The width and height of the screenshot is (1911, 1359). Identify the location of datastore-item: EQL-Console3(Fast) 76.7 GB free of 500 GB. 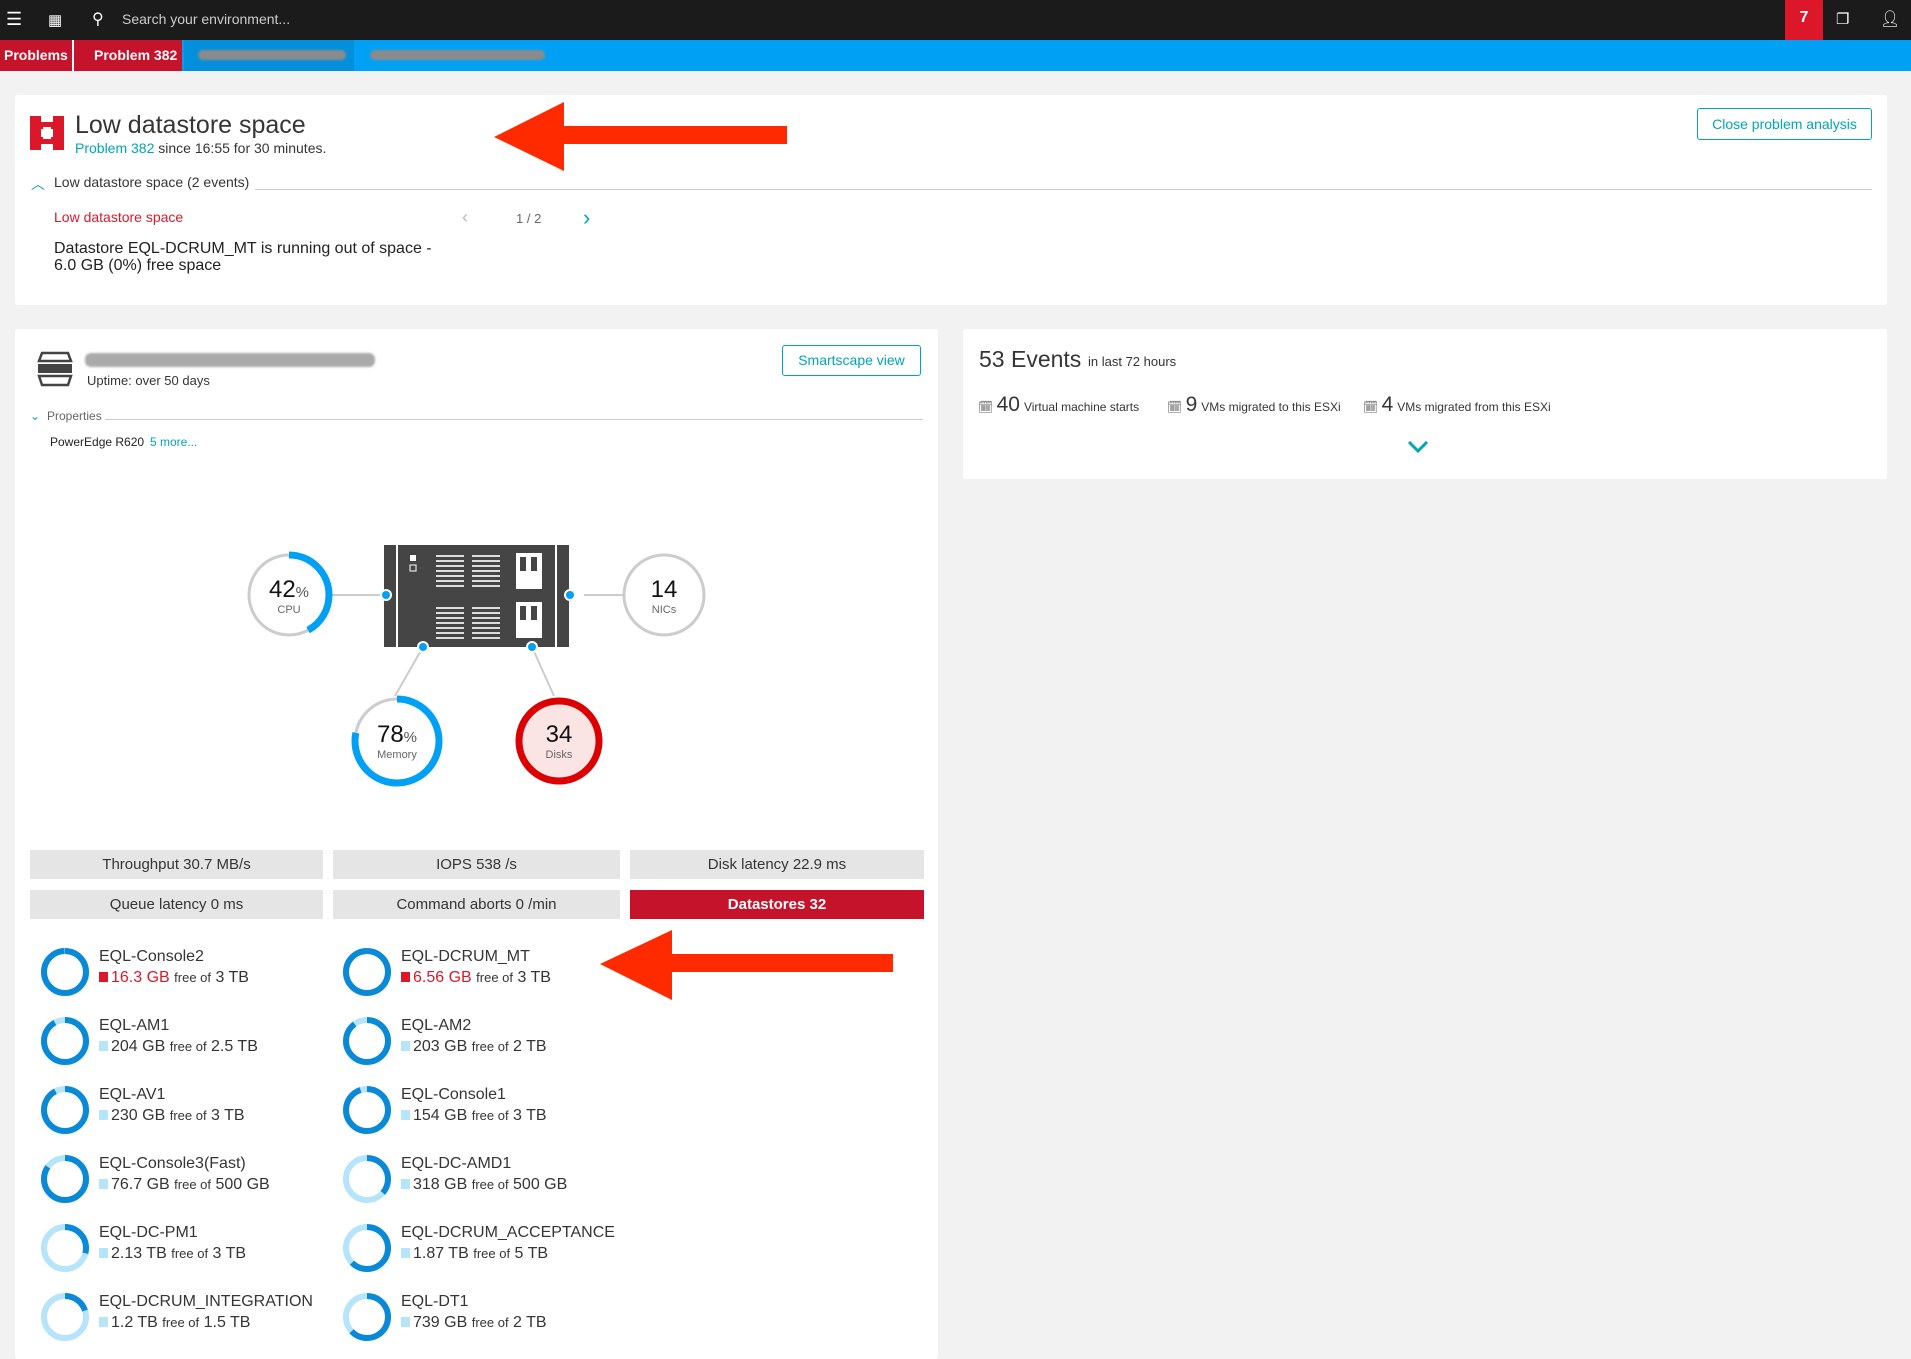
(189, 1183).